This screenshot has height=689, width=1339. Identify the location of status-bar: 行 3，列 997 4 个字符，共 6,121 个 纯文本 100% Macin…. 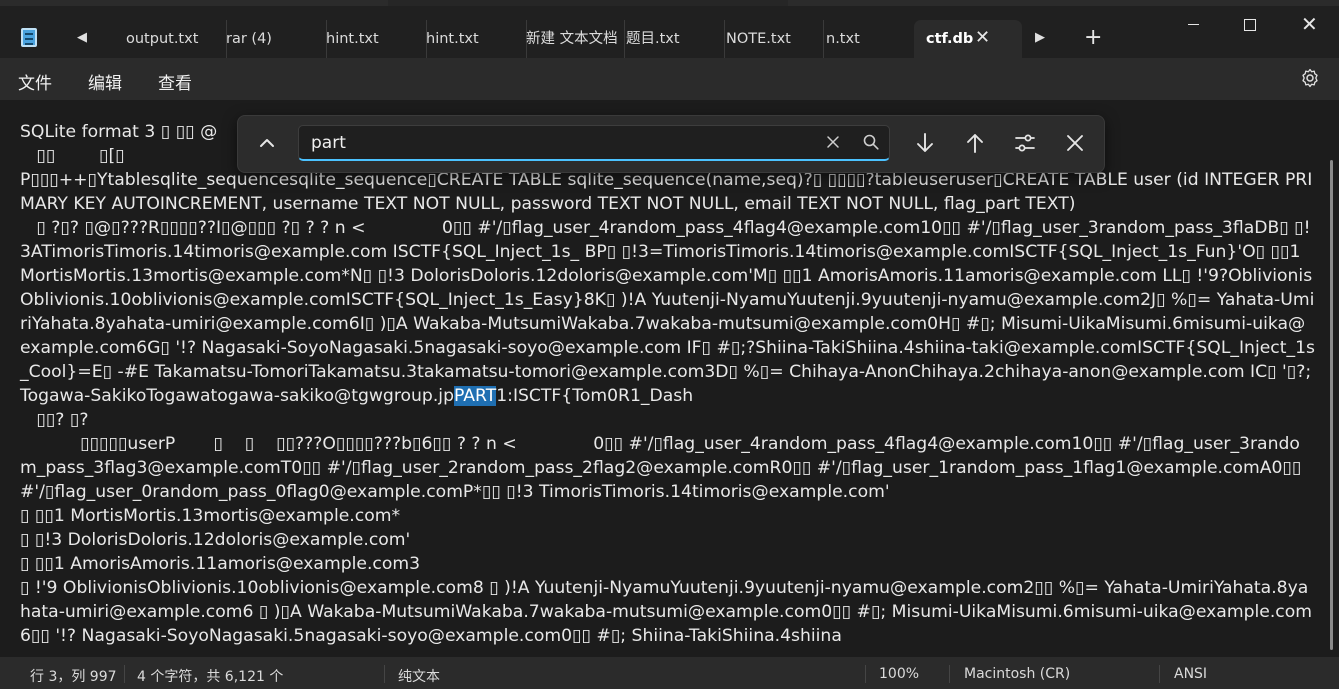
(669, 673).